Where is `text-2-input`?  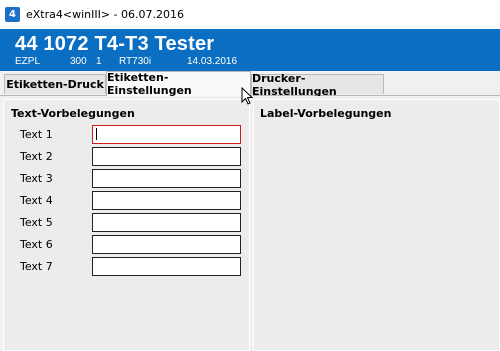
text-2-input is located at coordinates (166, 156).